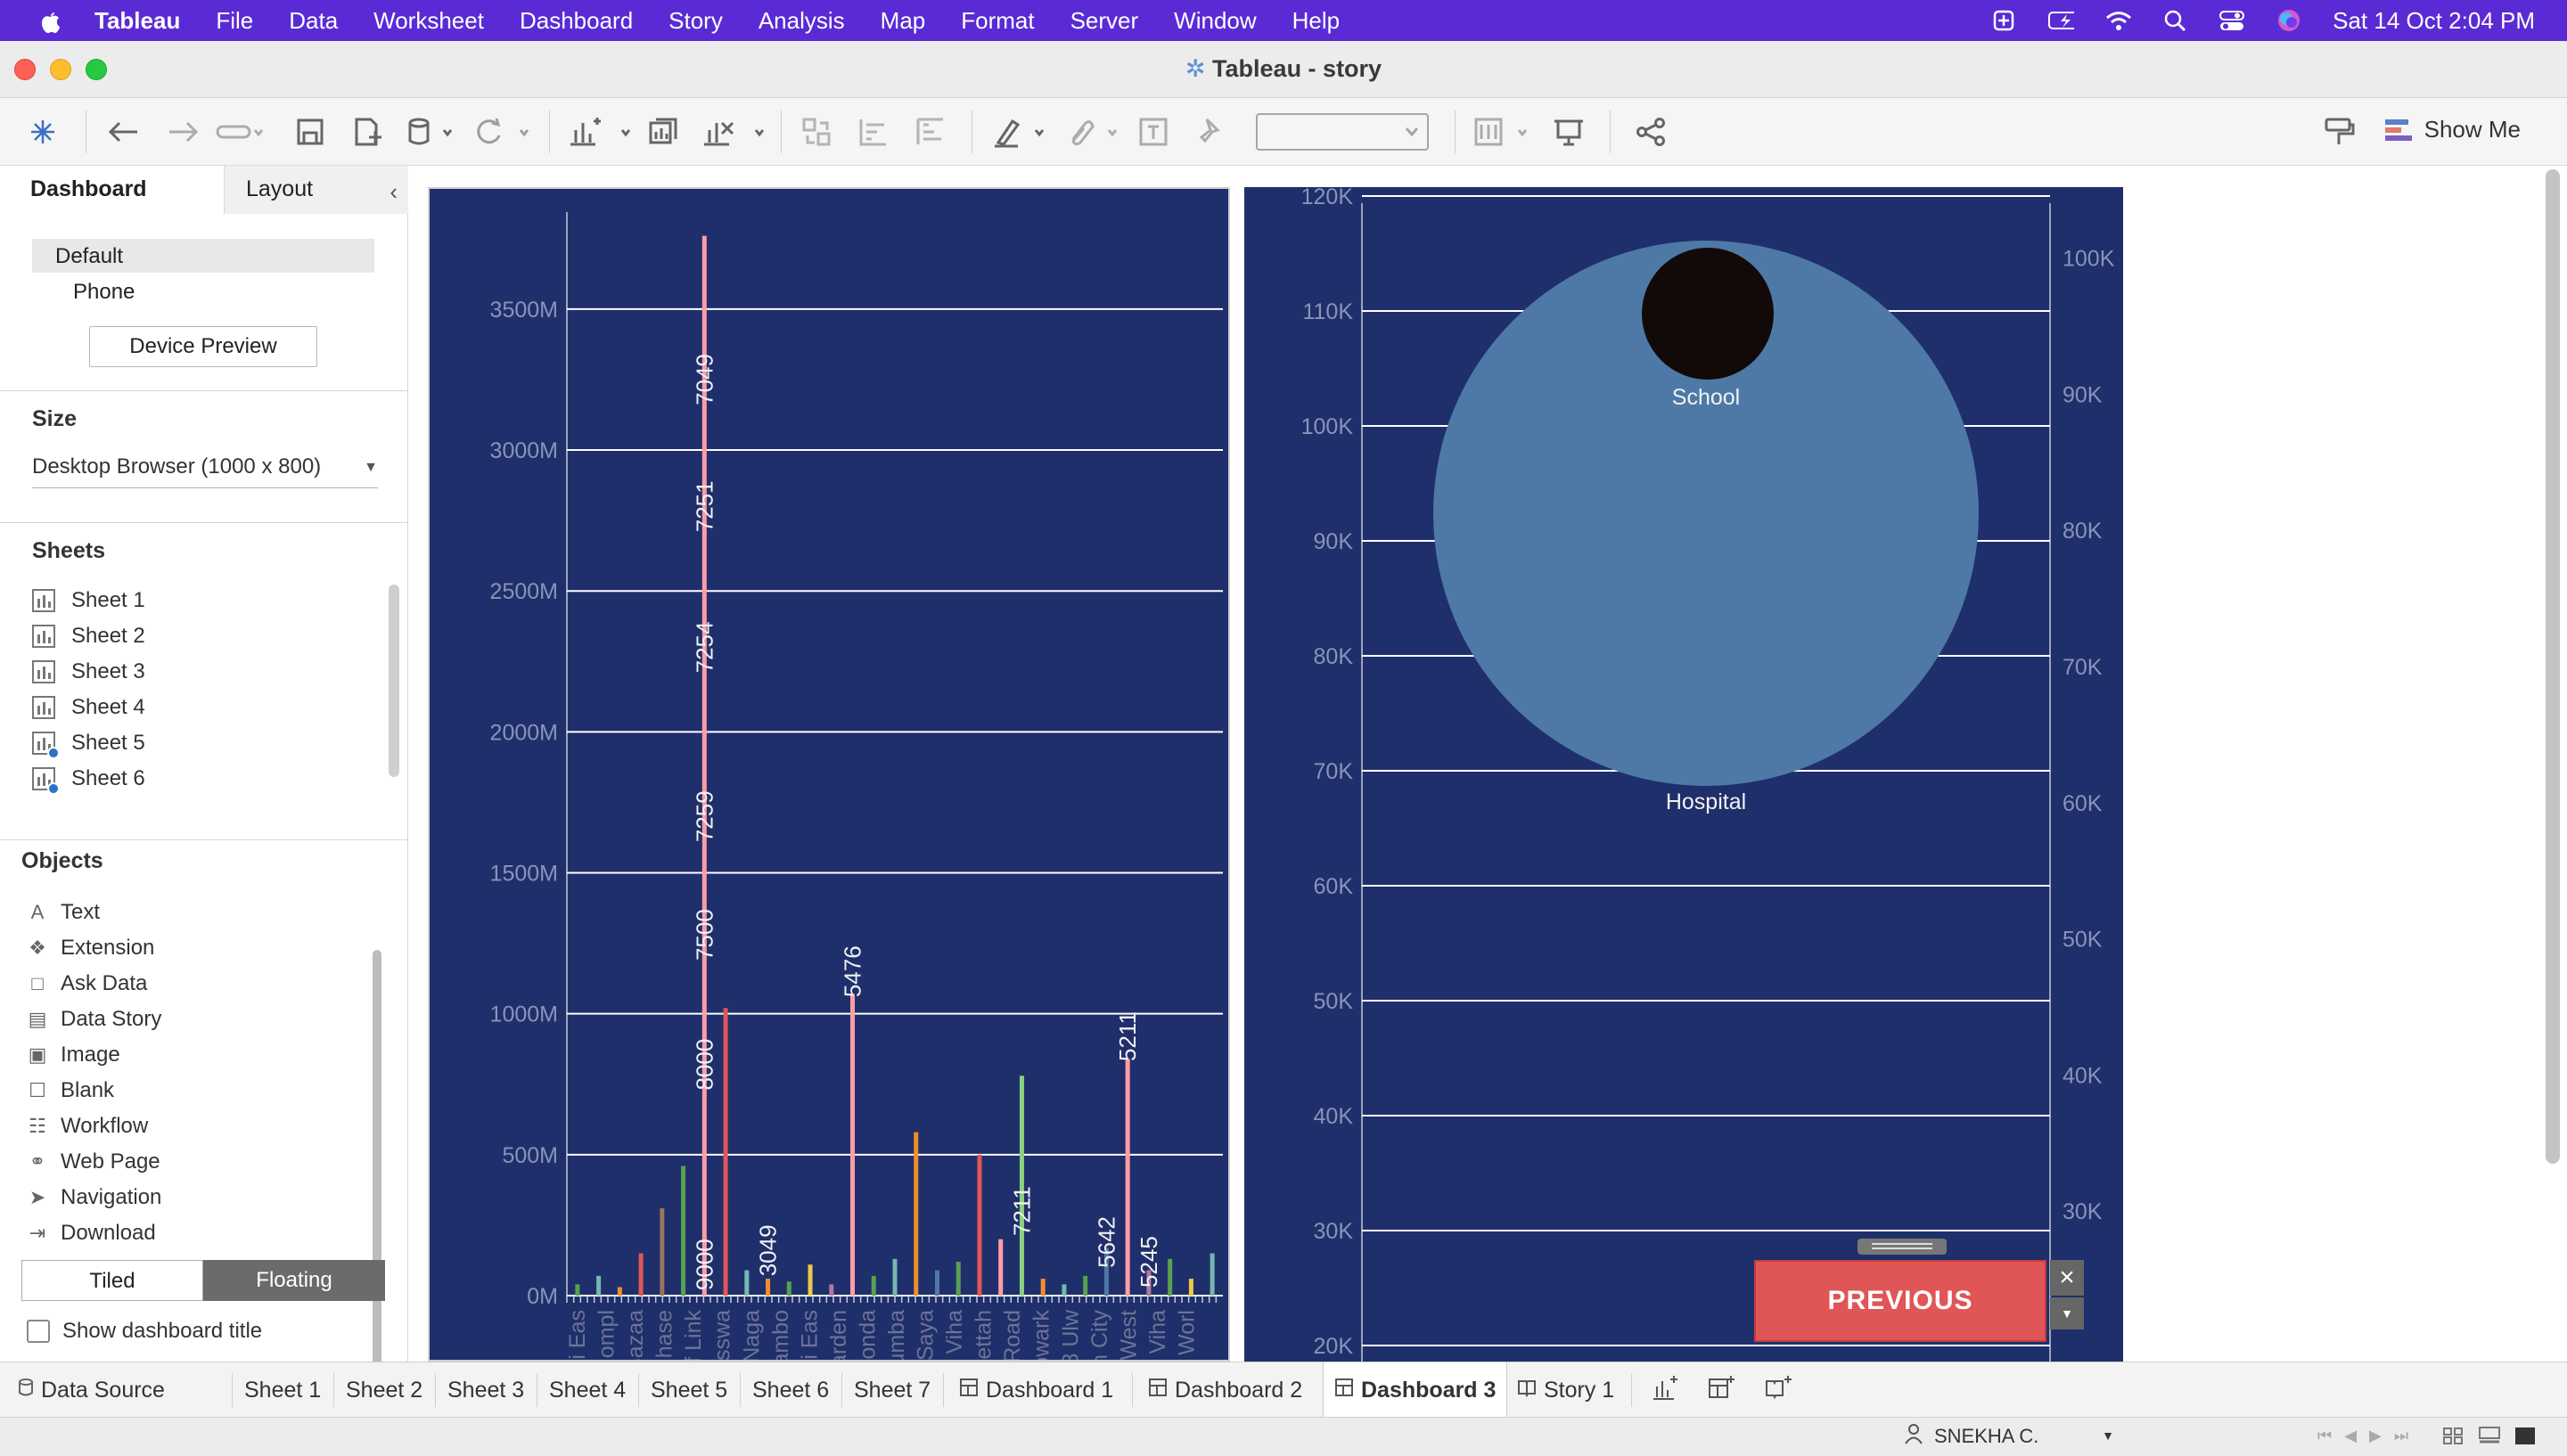  What do you see at coordinates (2118, 20) in the screenshot?
I see `wifi-icon` at bounding box center [2118, 20].